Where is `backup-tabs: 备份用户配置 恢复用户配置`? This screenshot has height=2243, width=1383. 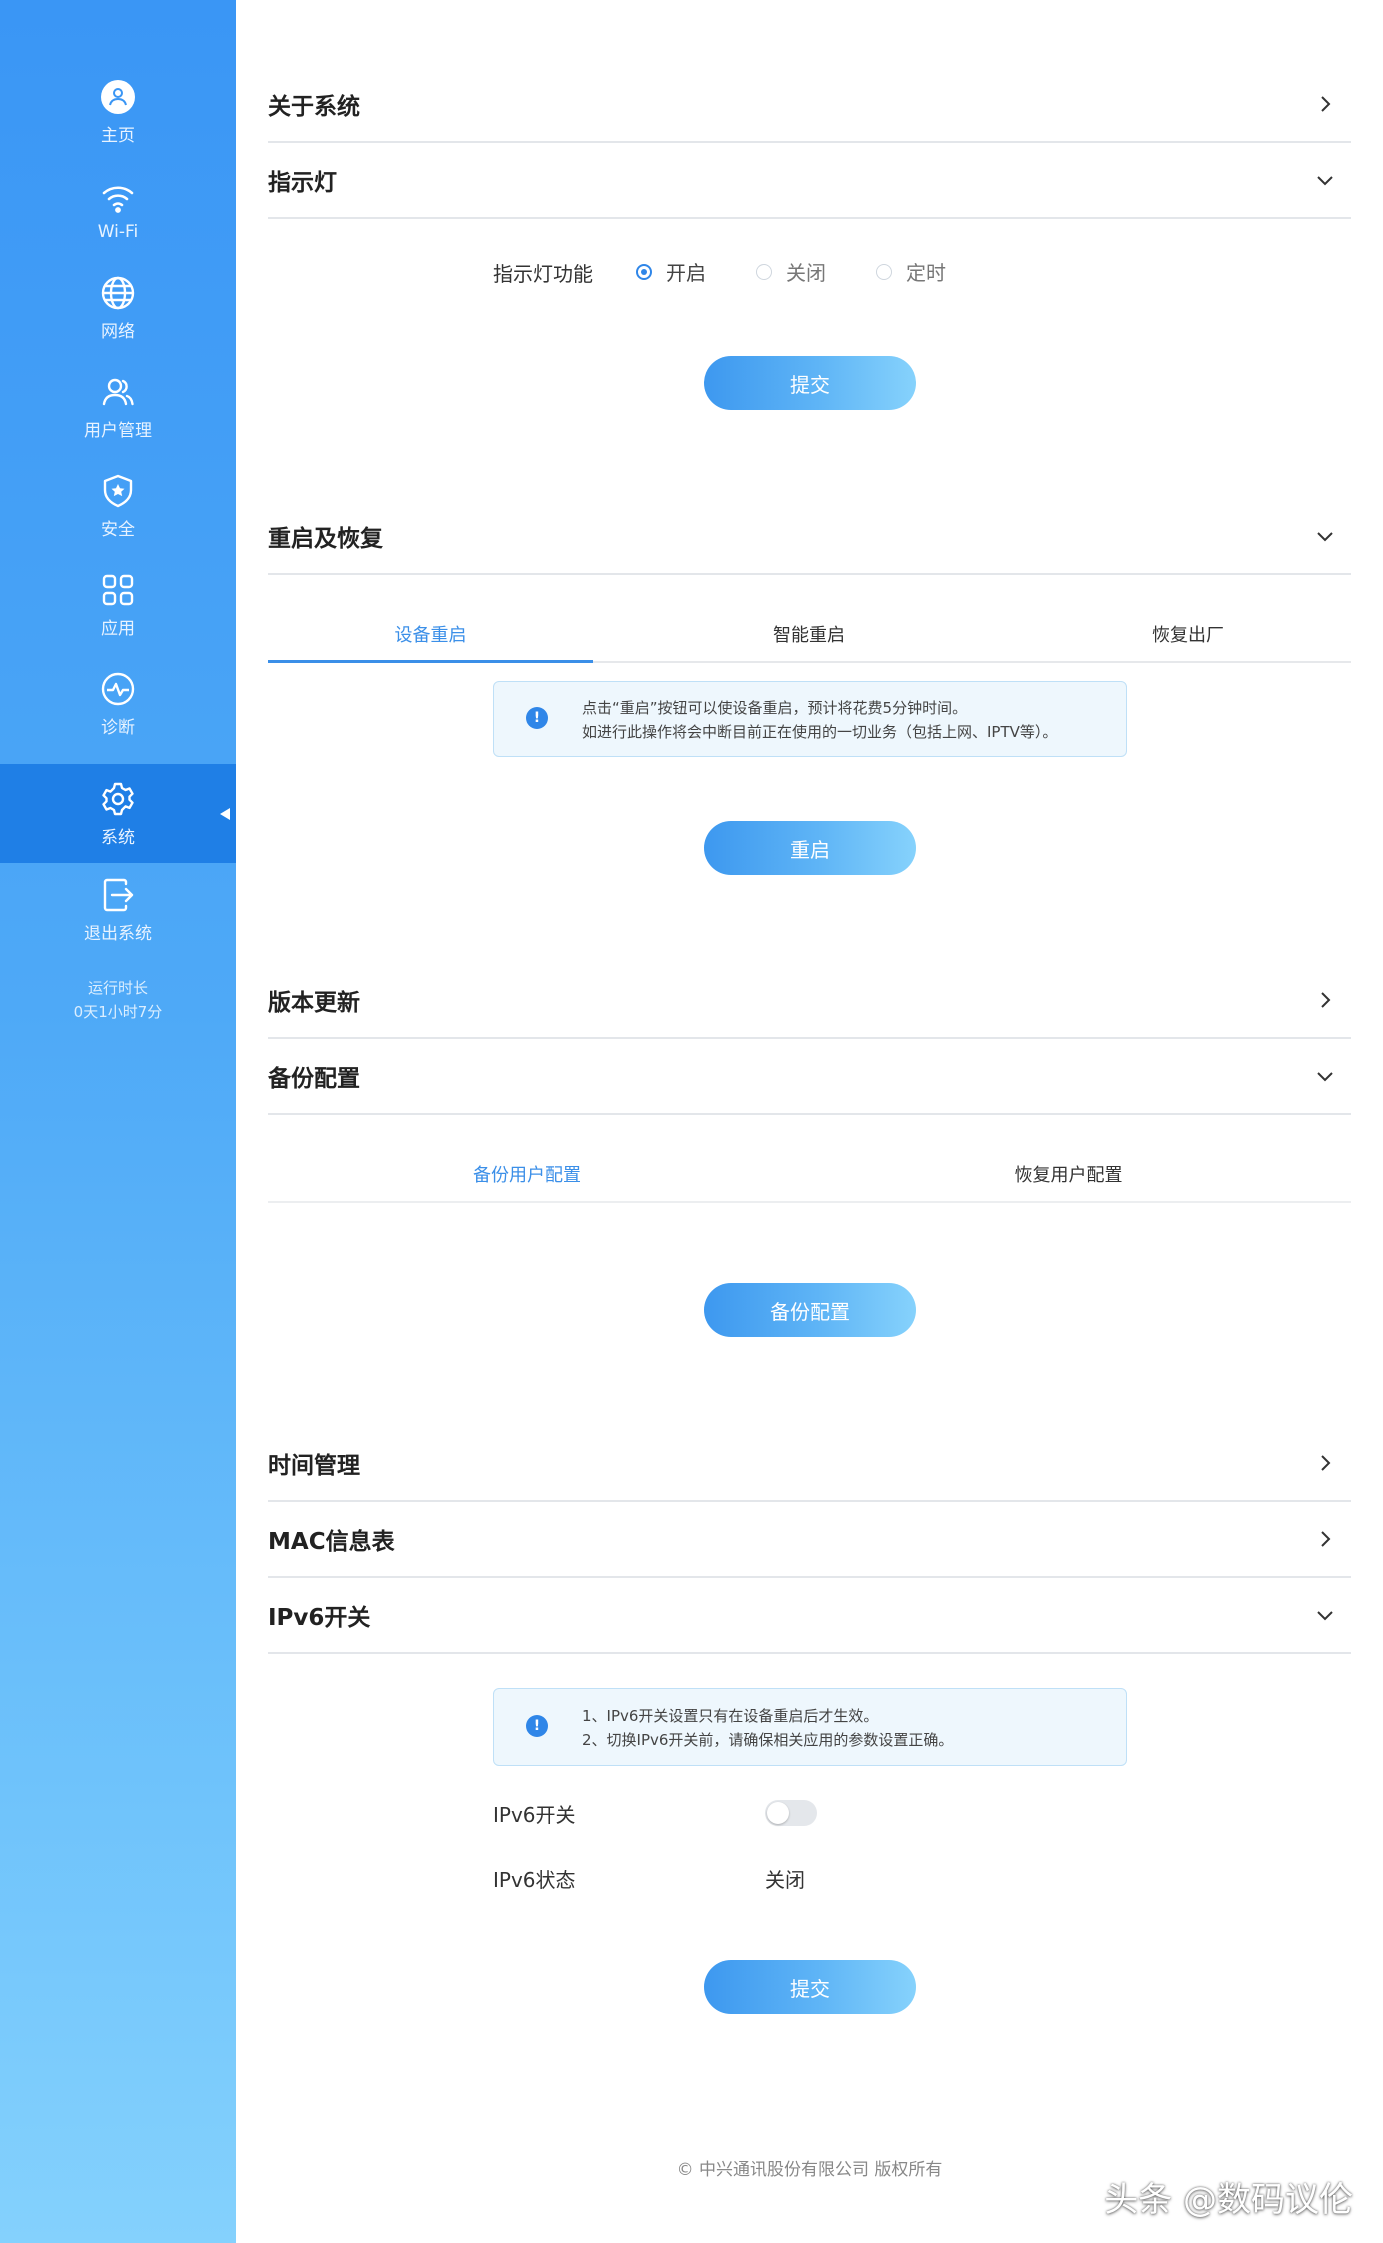
backup-tabs: 备份用户配置 恢复用户配置 is located at coordinates (809, 1175).